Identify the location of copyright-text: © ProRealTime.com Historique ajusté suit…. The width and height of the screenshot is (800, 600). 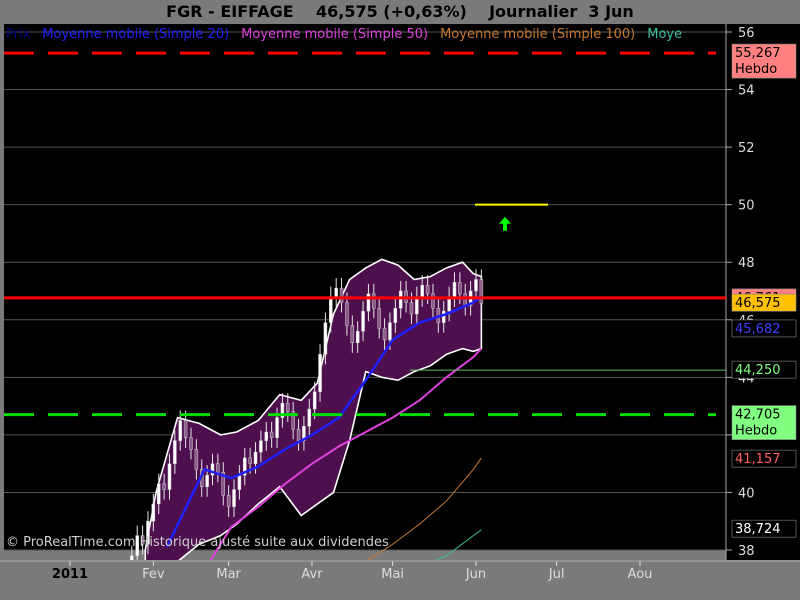
(197, 542).